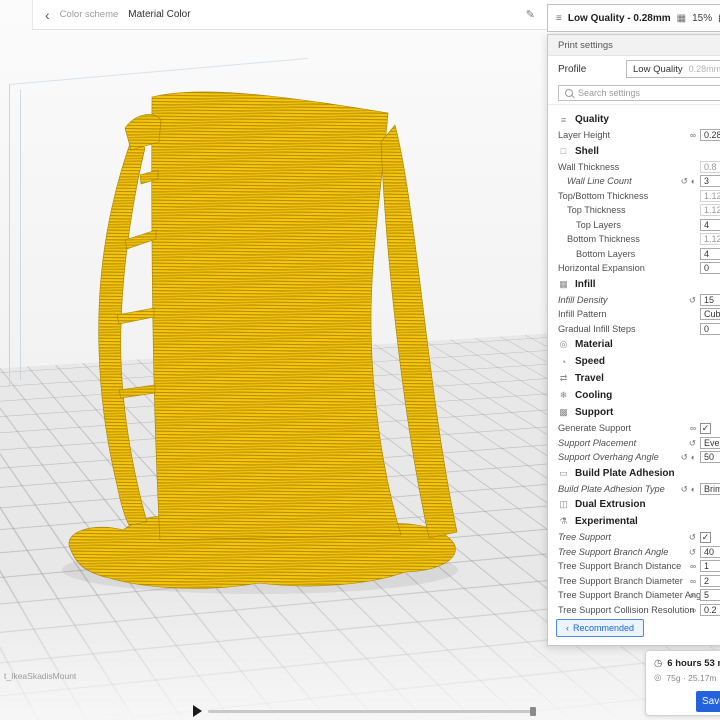 This screenshot has height=720, width=720. Describe the element at coordinates (634, 225) in the screenshot. I see `setting-top-layers: Top Layers 4` at that location.